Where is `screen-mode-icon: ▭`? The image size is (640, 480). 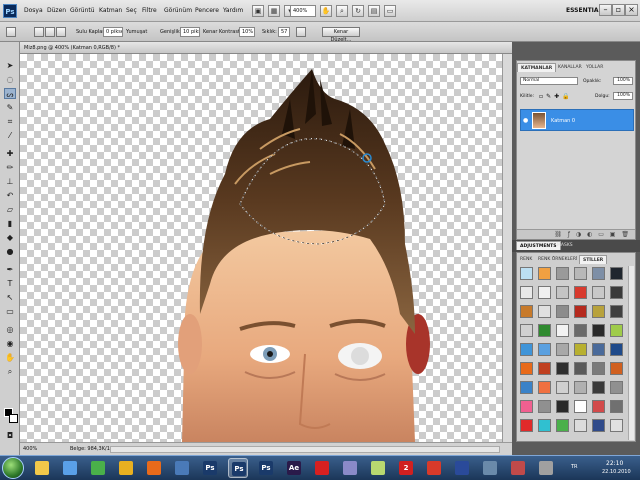
screen-mode-icon: ▭ is located at coordinates (390, 11).